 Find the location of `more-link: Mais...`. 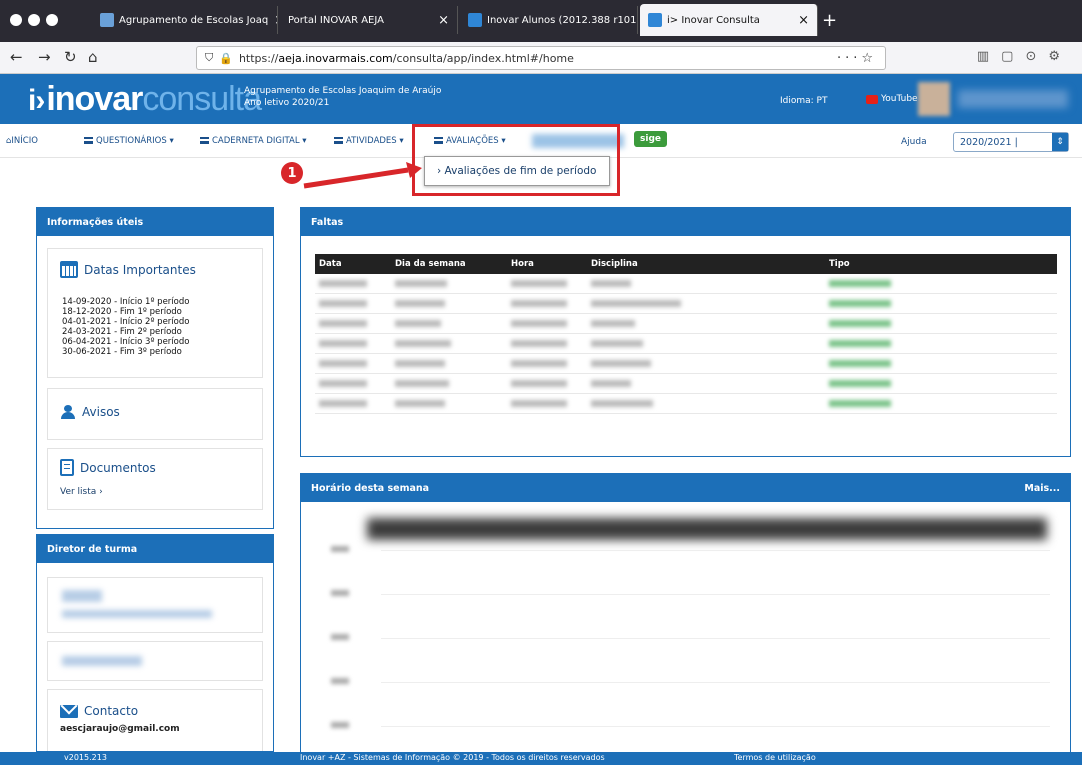

more-link: Mais... is located at coordinates (1042, 488).